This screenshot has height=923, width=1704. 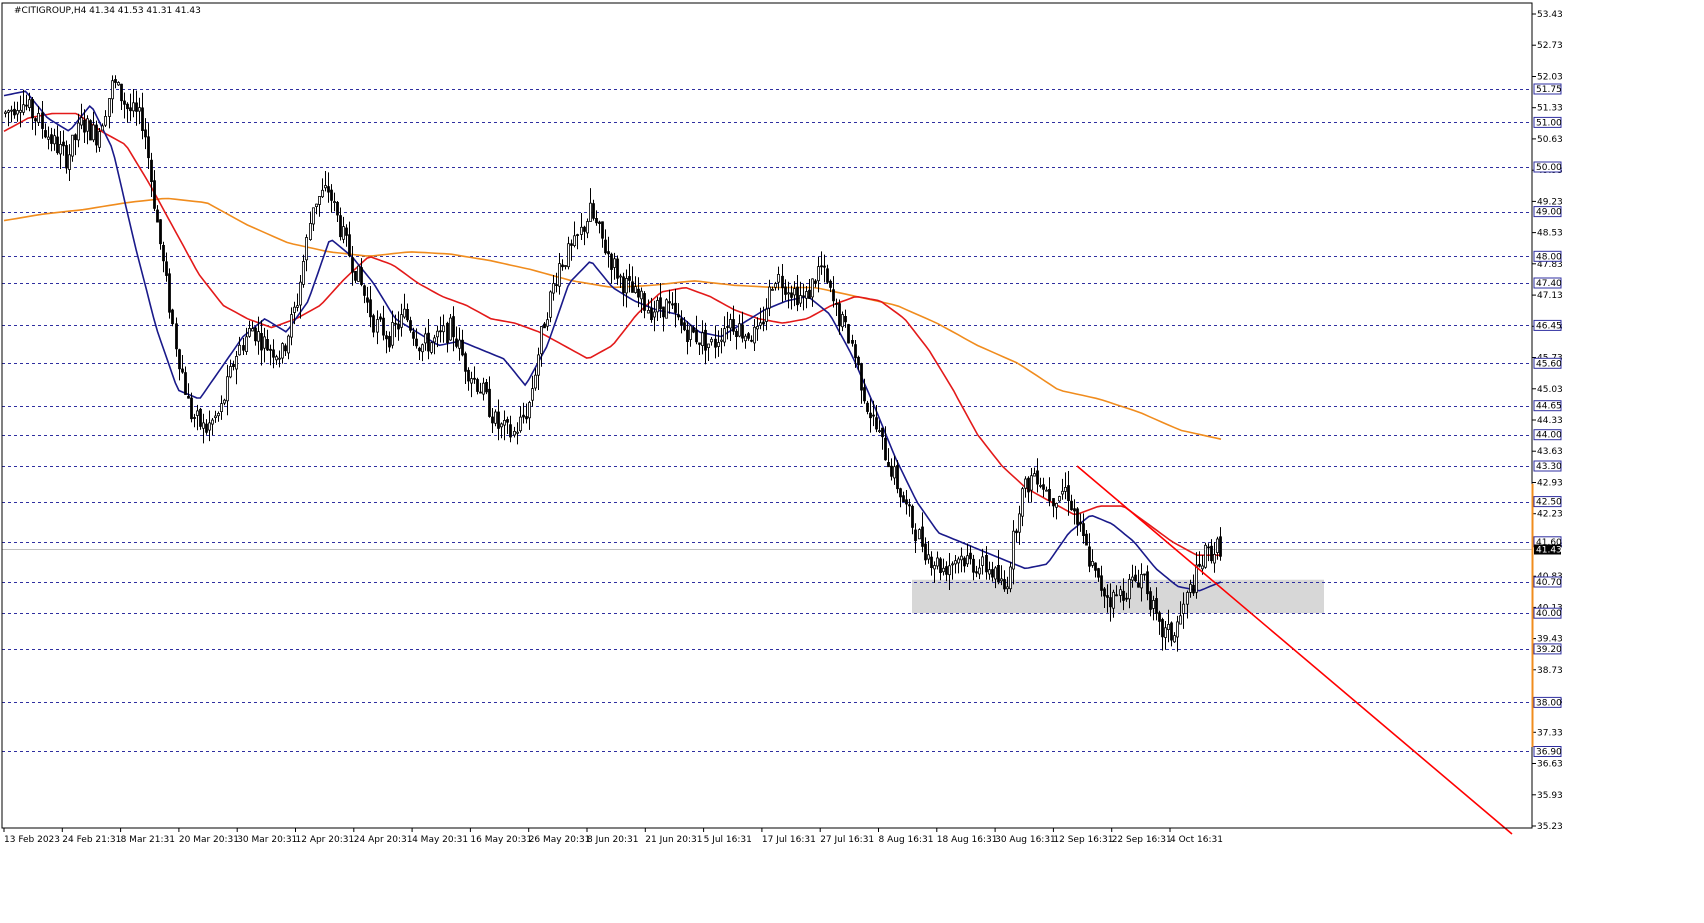 What do you see at coordinates (1549, 650) in the screenshot?
I see `level-tag-label: 39.20` at bounding box center [1549, 650].